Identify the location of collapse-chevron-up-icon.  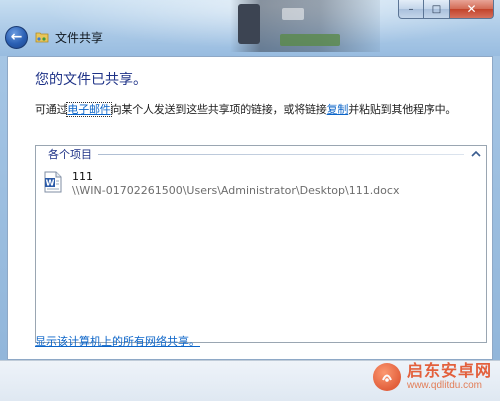
(476, 154).